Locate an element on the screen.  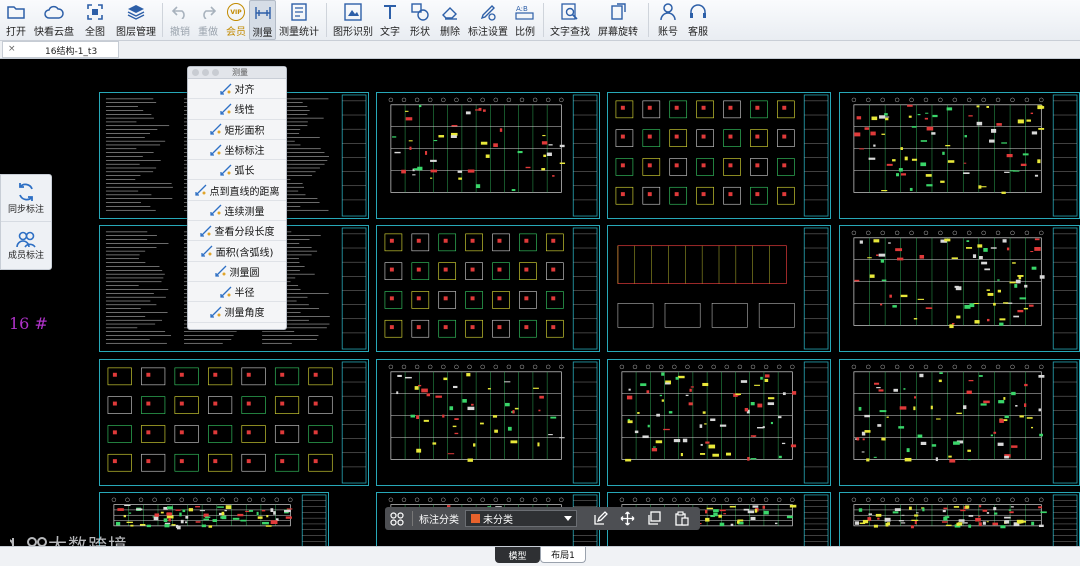
measure-item-measure-circle: 测量圆 is located at coordinates (237, 272).